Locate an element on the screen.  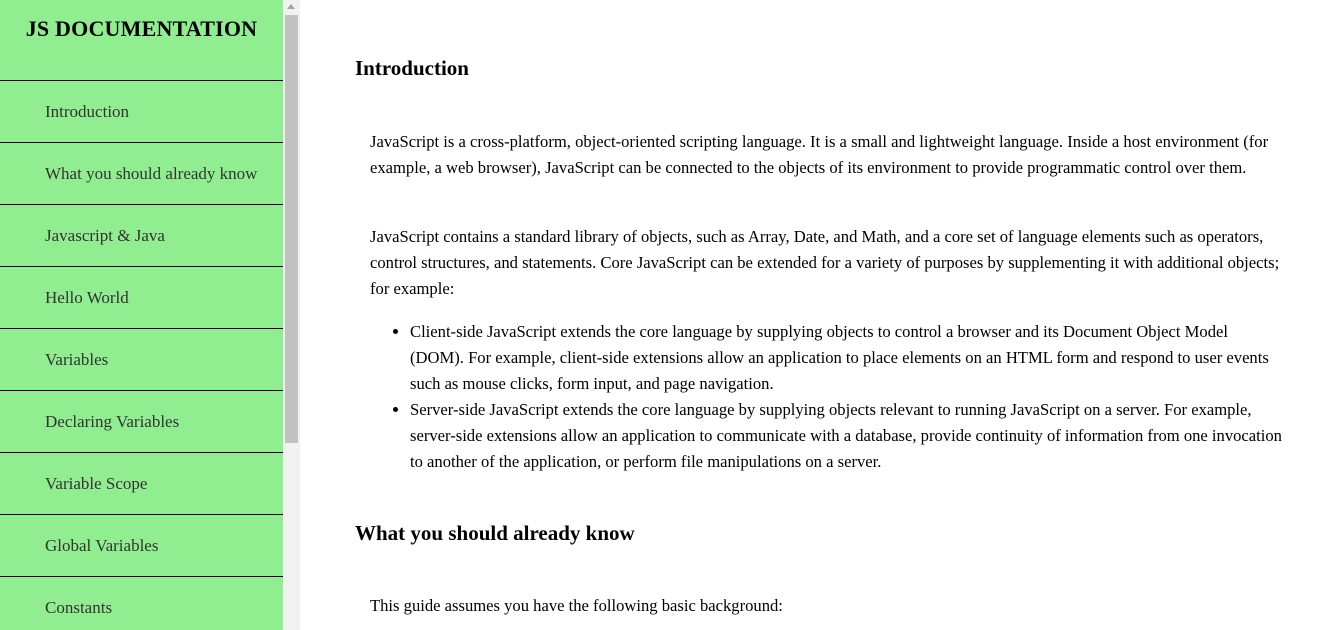
nav-link-global-variables: Global Variables is located at coordinates (141, 545).